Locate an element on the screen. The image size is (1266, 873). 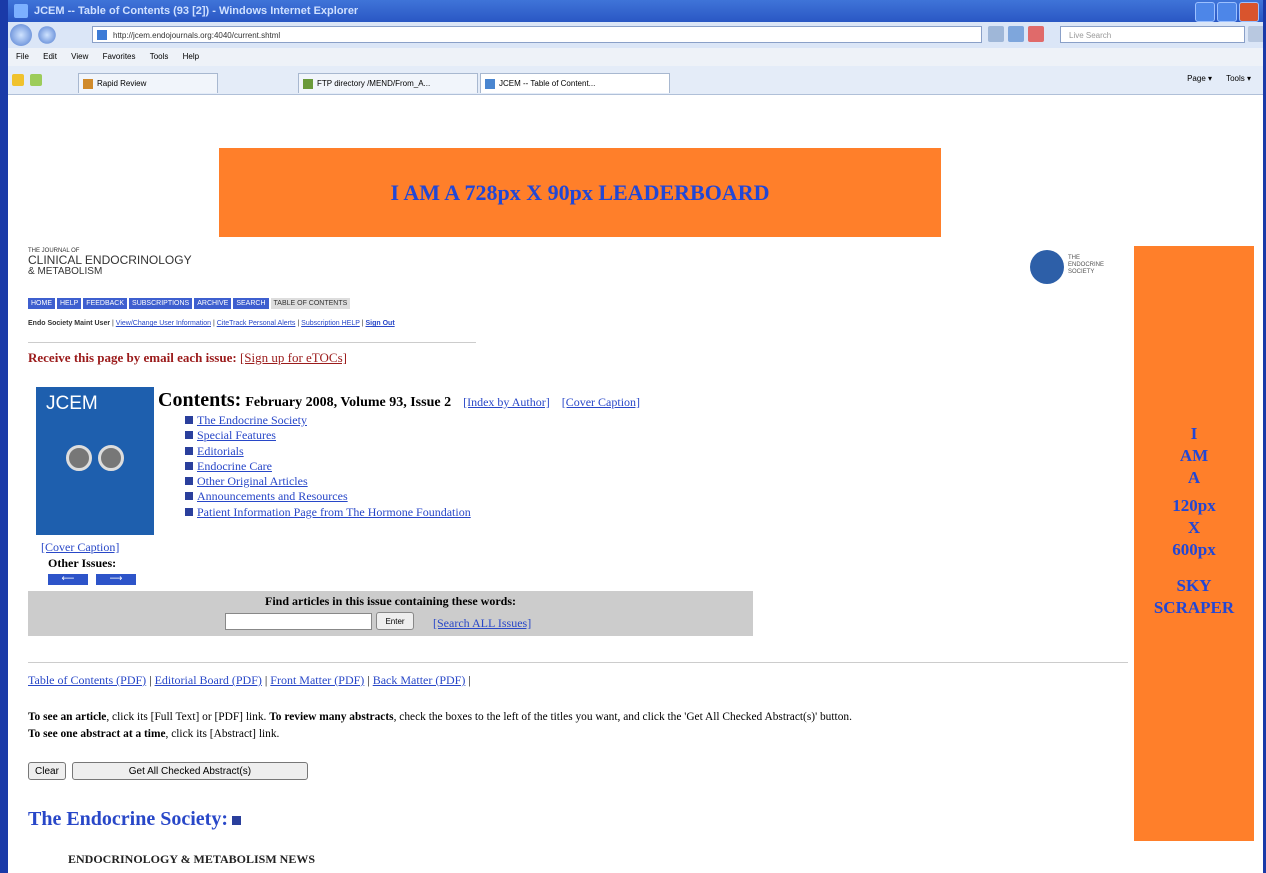
abstract-buttons: Clear Get All Checked Abstract(s) is located at coordinates (168, 771).